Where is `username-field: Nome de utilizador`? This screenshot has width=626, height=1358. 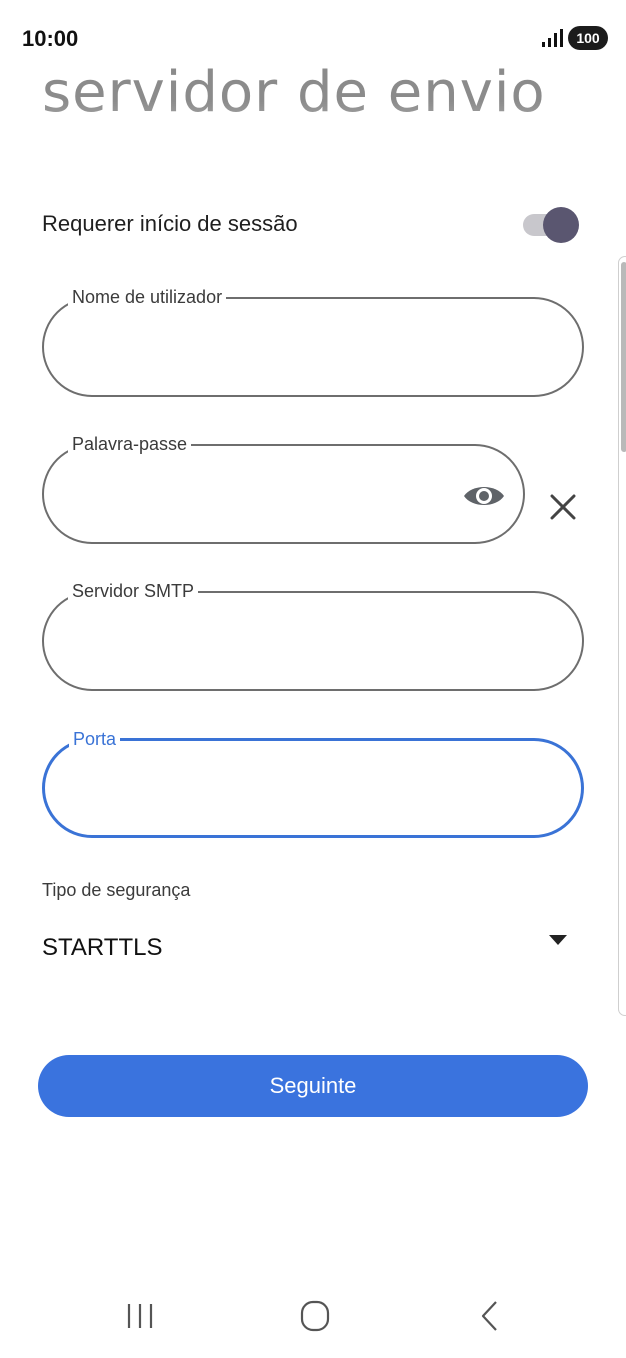 username-field: Nome de utilizador is located at coordinates (313, 341).